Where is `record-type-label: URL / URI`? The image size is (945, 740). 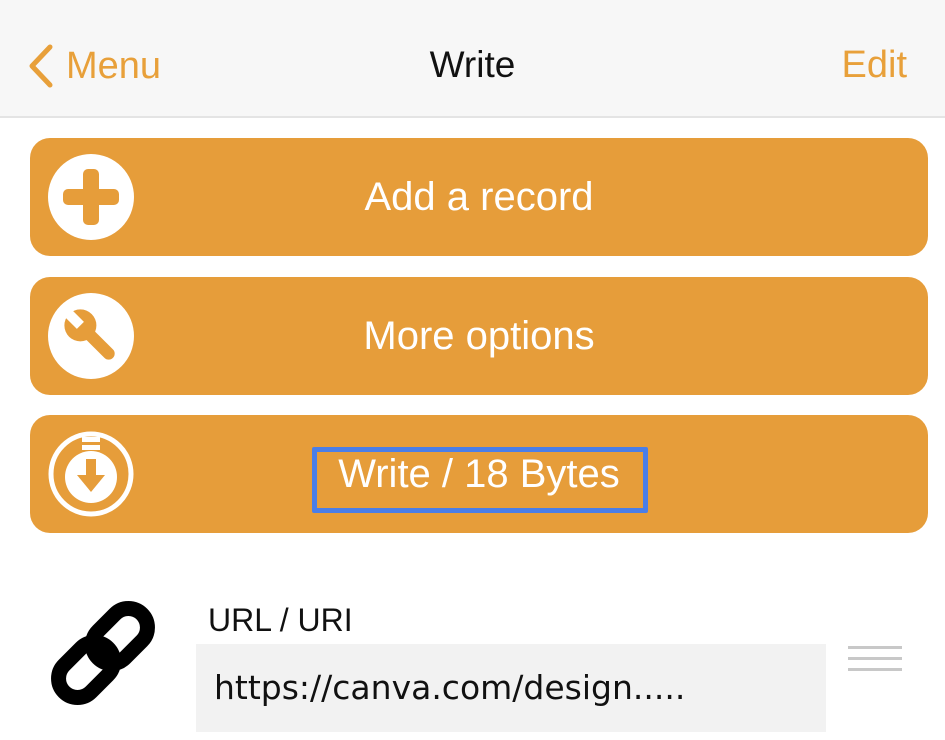
record-type-label: URL / URI is located at coordinates (280, 620).